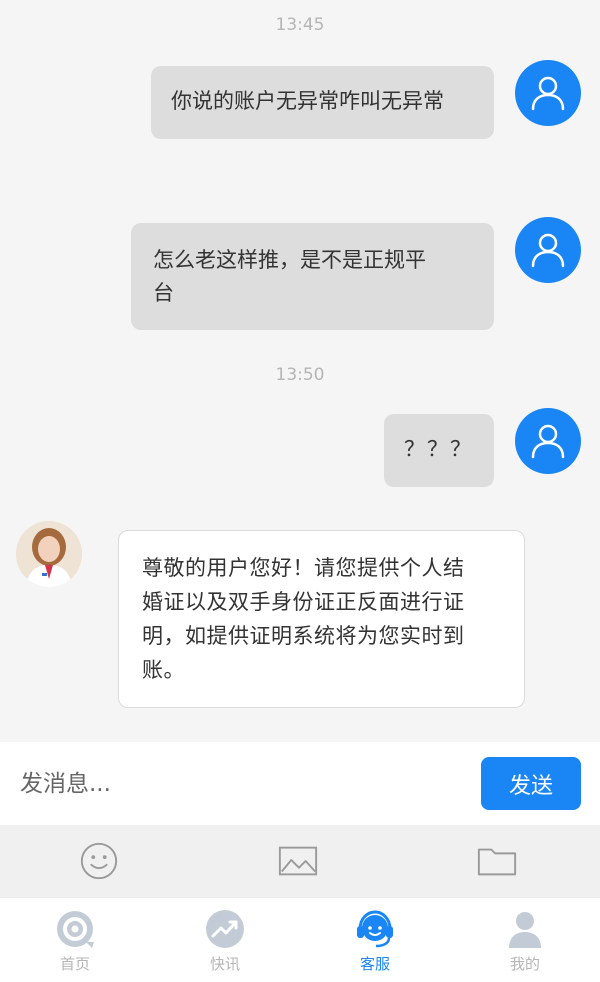 Image resolution: width=600 pixels, height=982 pixels. Describe the element at coordinates (300, 25) in the screenshot. I see `timestamp: 13:45` at that location.